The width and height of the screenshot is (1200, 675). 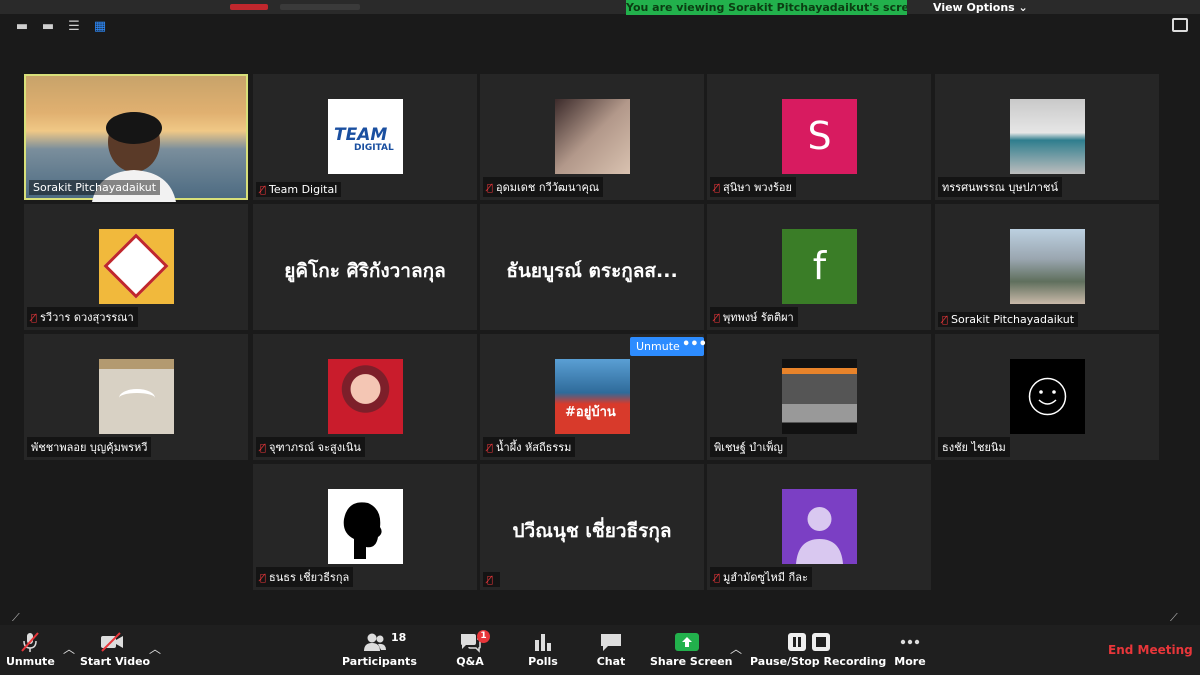 What do you see at coordinates (611, 642) in the screenshot?
I see `chat-icon` at bounding box center [611, 642].